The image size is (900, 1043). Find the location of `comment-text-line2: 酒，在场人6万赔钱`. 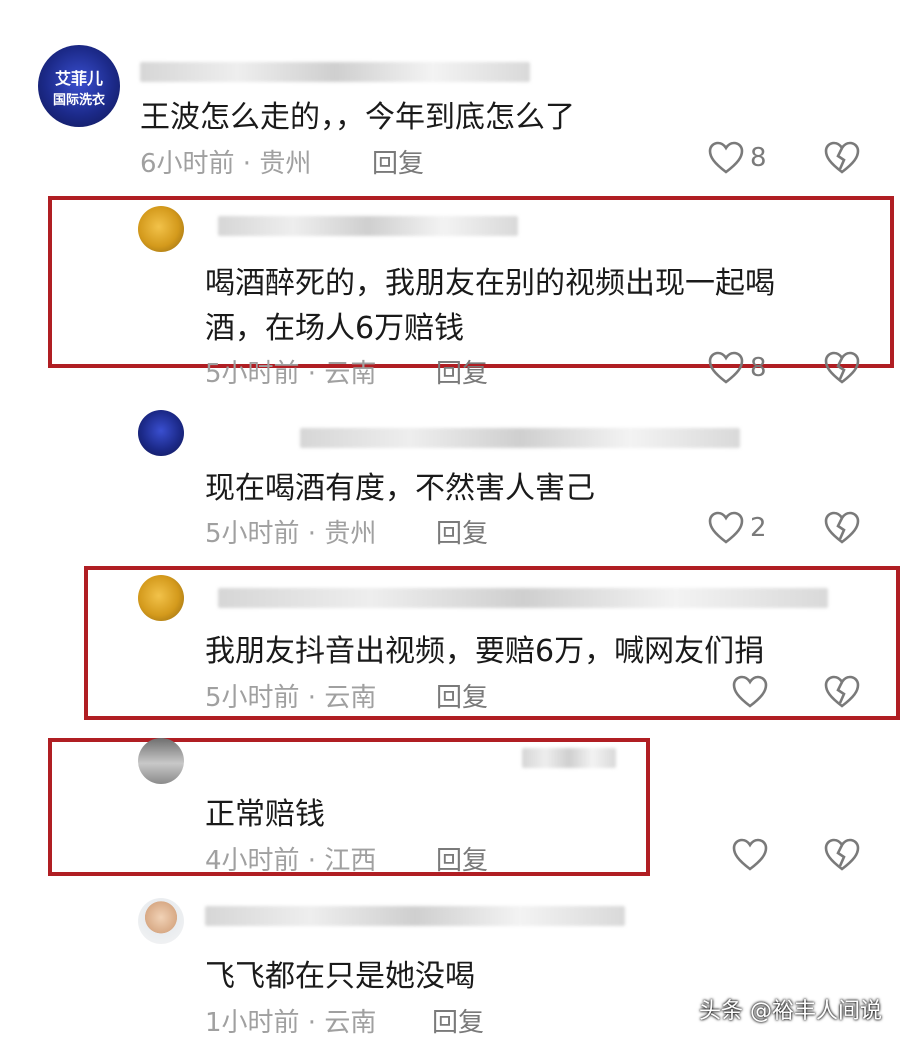

comment-text-line2: 酒，在场人6万赔钱 is located at coordinates (335, 328).